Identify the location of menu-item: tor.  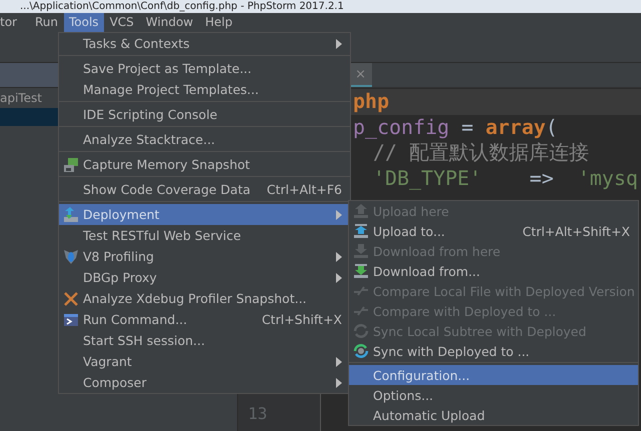
(11, 22).